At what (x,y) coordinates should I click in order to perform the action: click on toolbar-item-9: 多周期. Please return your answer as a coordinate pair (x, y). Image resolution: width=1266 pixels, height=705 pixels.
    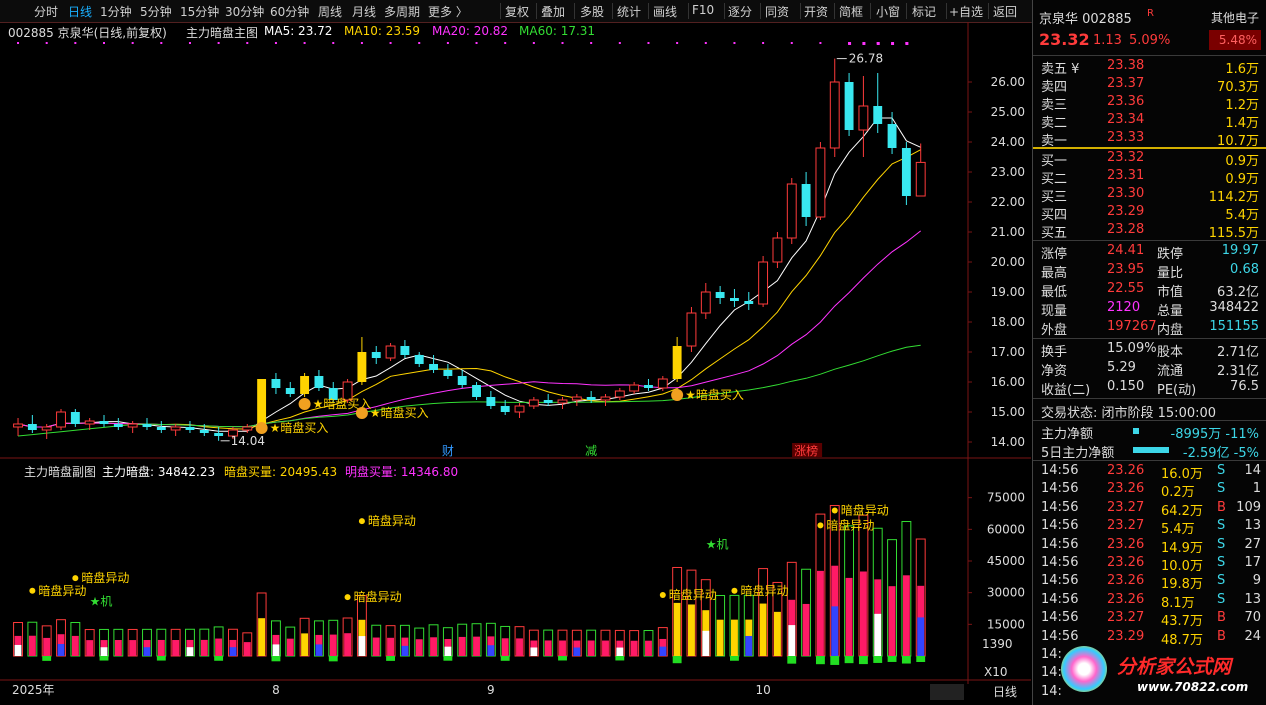
    Looking at the image, I should click on (402, 11).